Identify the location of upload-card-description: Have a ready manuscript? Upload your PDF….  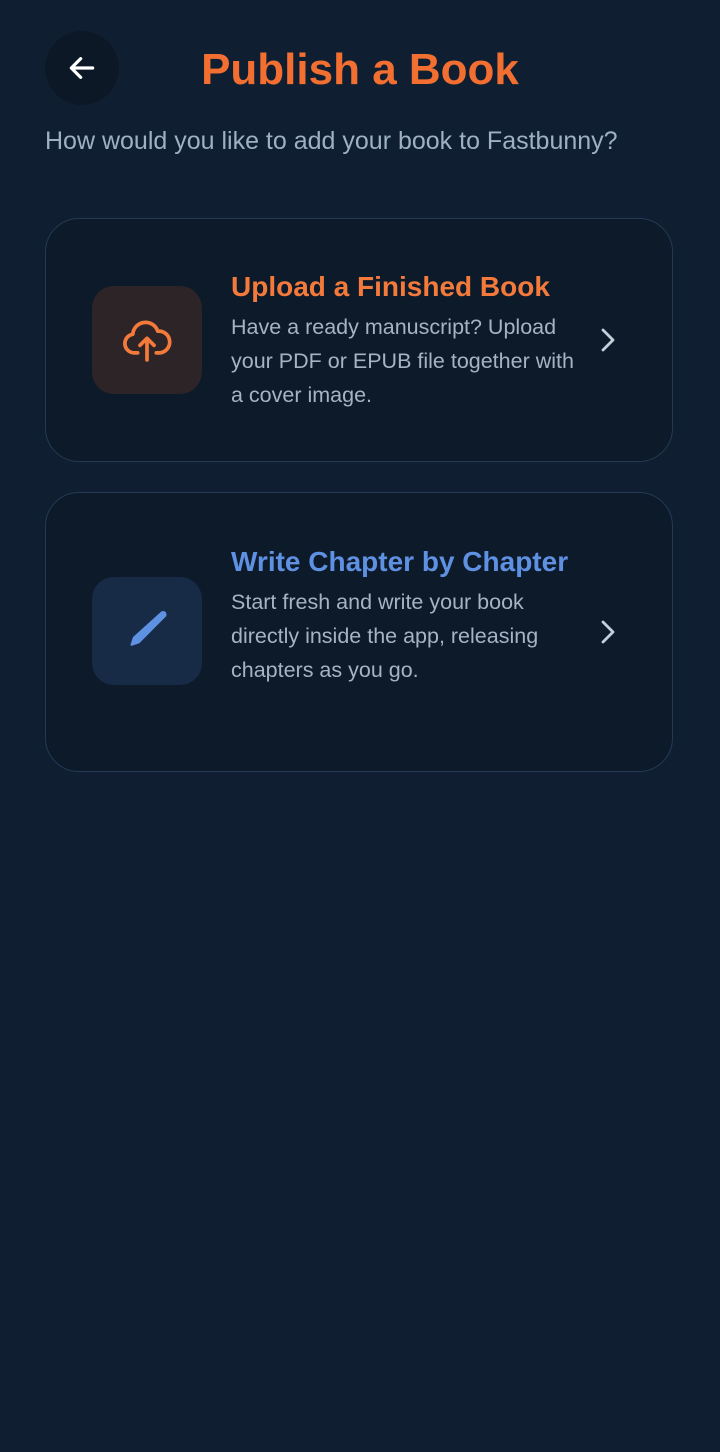
(402, 361).